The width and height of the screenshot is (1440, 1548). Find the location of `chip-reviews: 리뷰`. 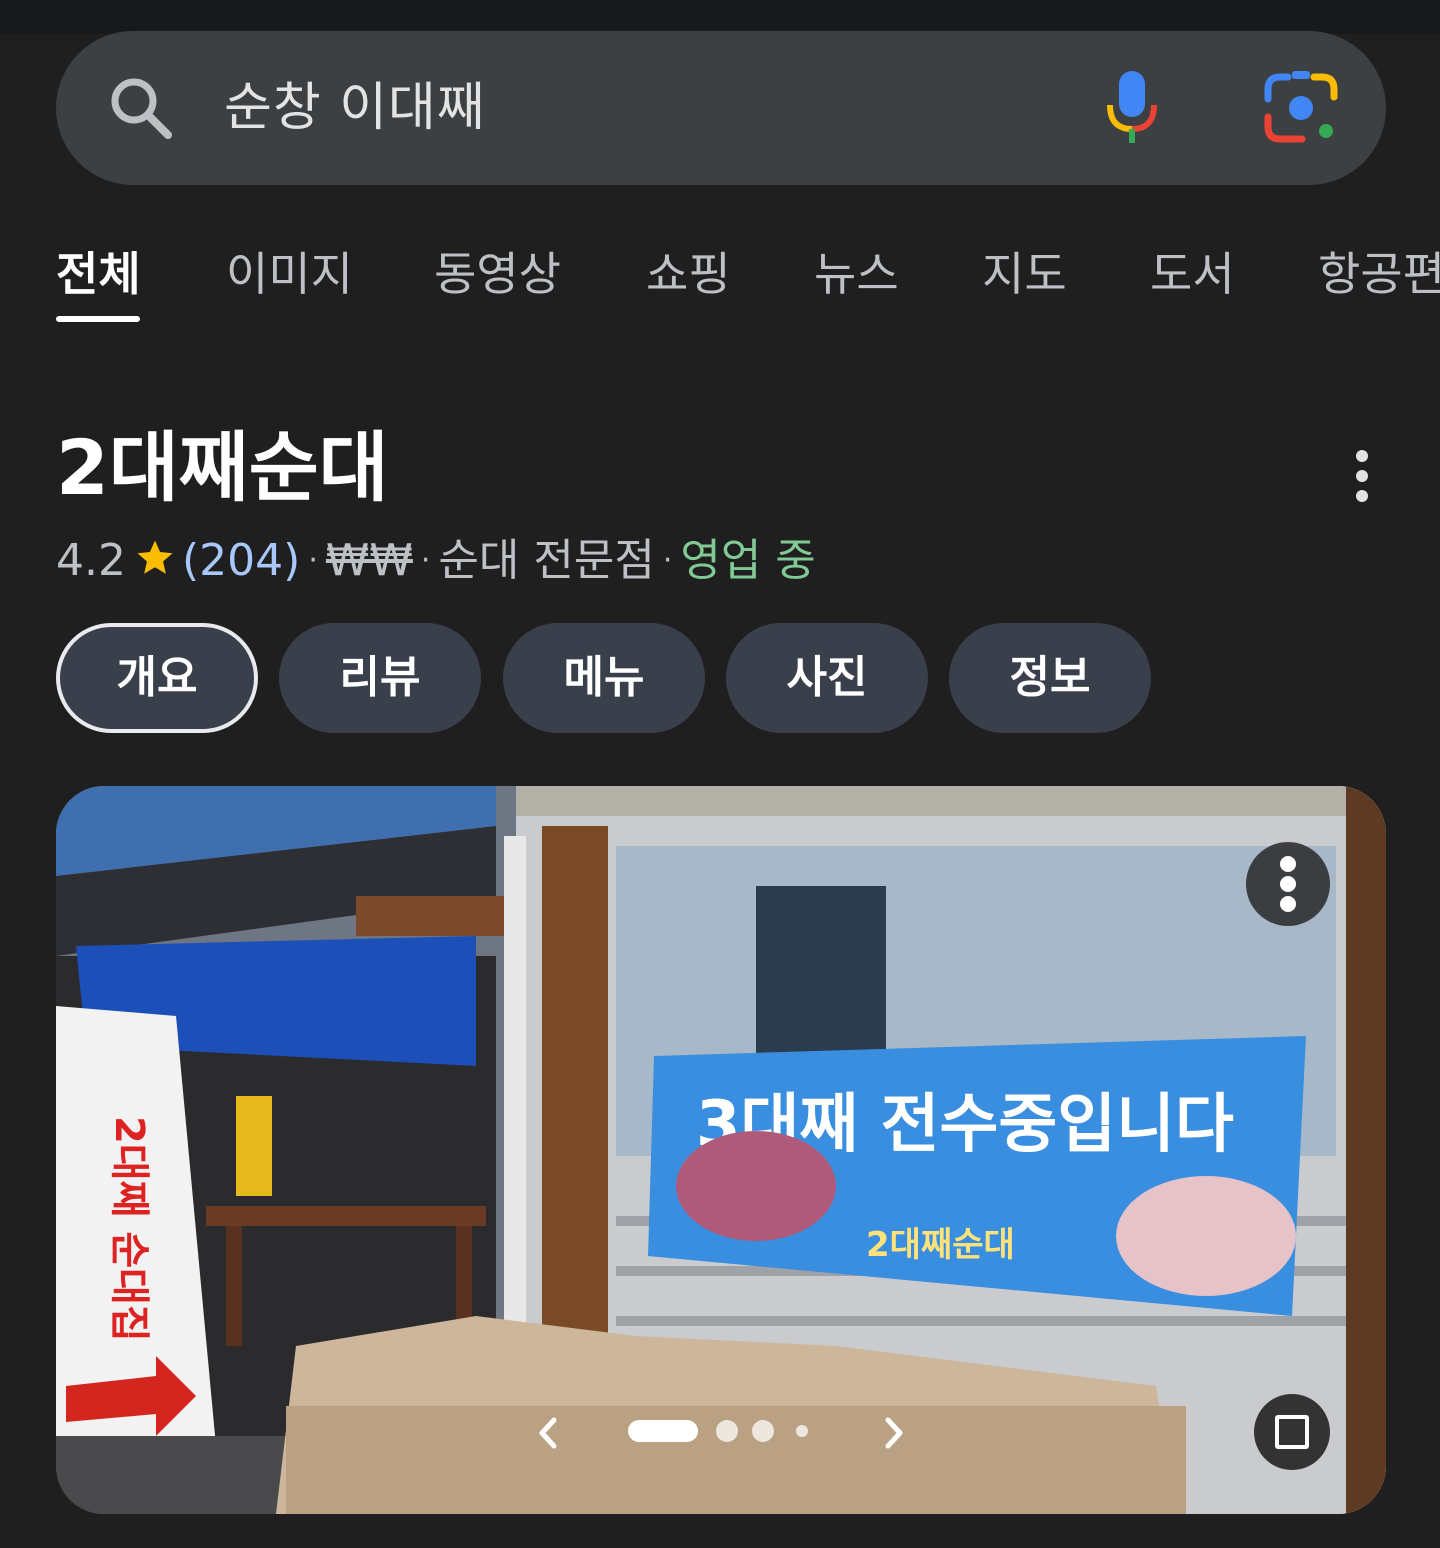

chip-reviews: 리뷰 is located at coordinates (380, 678).